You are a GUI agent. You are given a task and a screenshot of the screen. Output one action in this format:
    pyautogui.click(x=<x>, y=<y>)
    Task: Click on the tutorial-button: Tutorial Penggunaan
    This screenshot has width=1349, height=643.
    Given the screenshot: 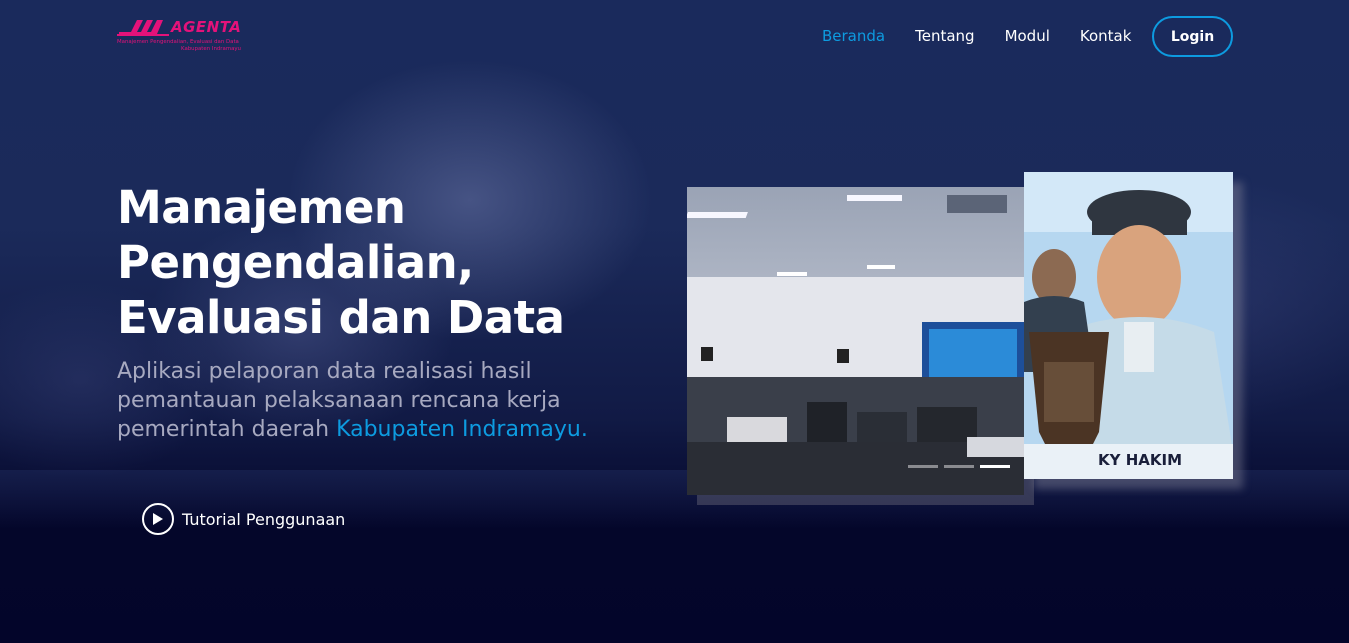 What is the action you would take?
    pyautogui.click(x=243, y=519)
    